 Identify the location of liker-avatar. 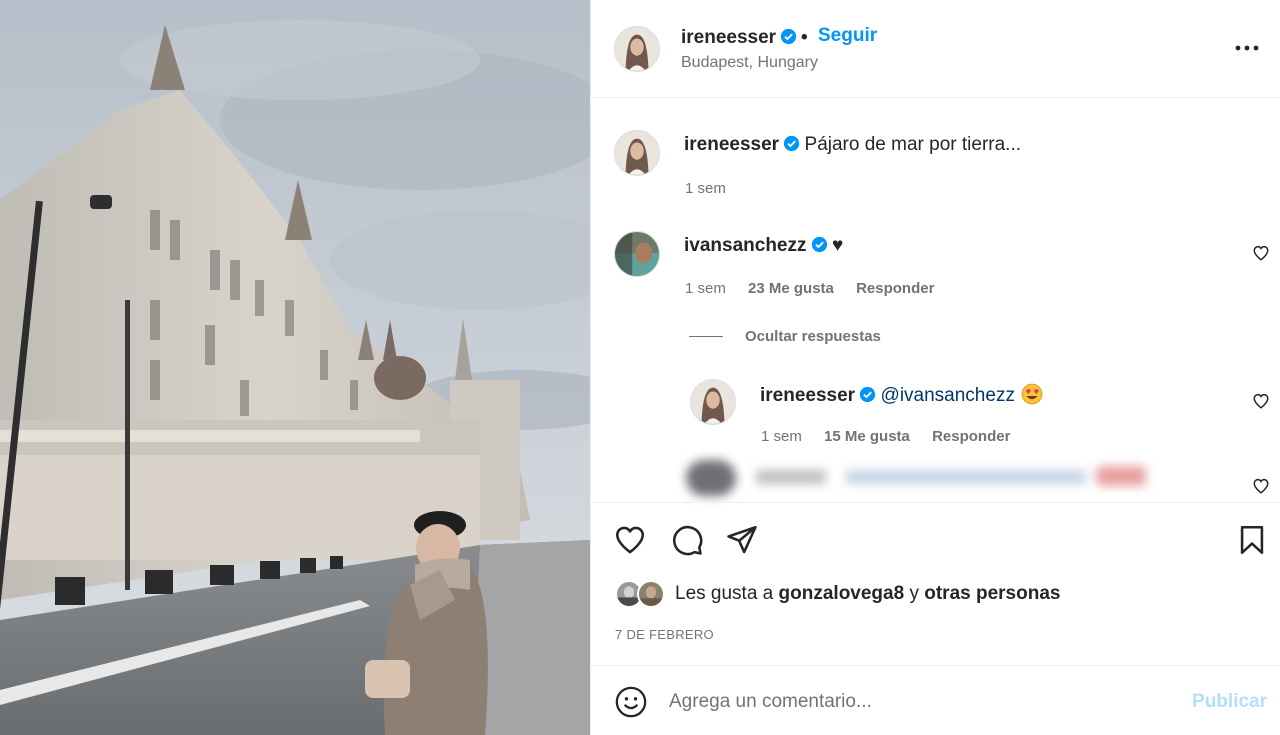
(651, 594).